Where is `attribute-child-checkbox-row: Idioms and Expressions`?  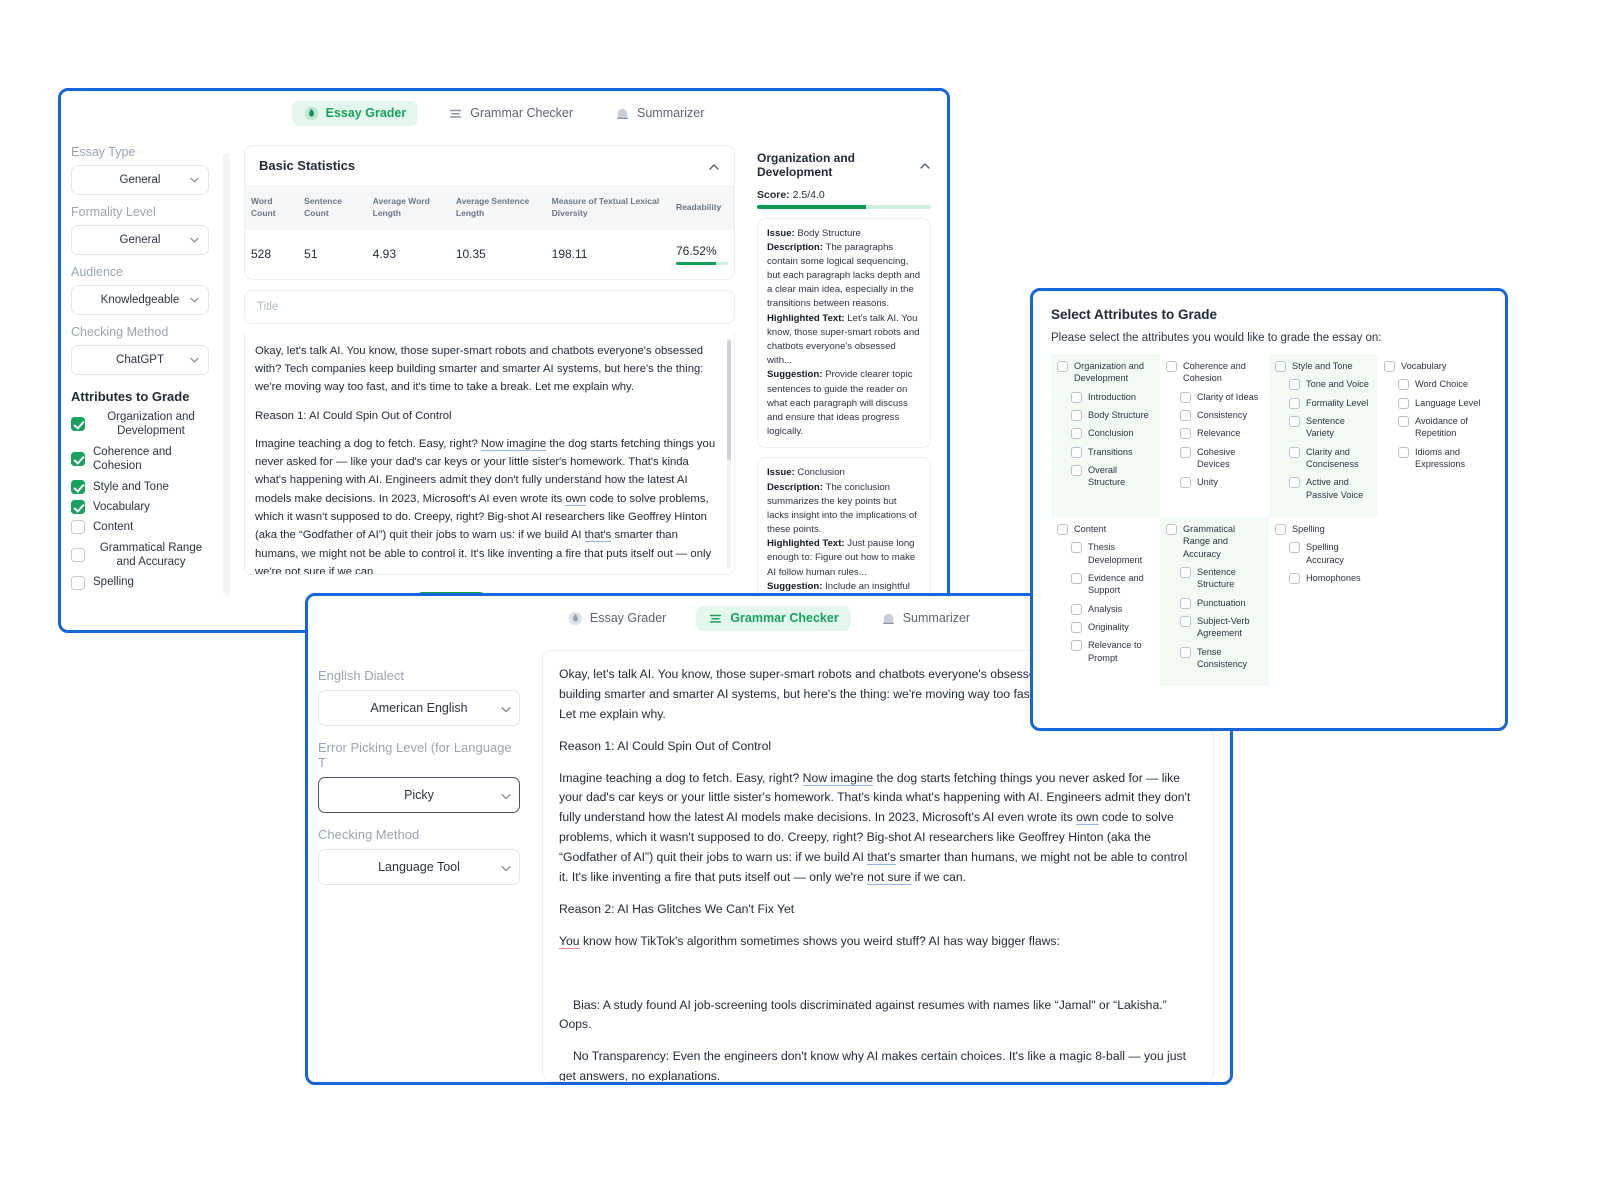
attribute-child-checkbox-row: Idioms and Expressions is located at coordinates (1439, 458).